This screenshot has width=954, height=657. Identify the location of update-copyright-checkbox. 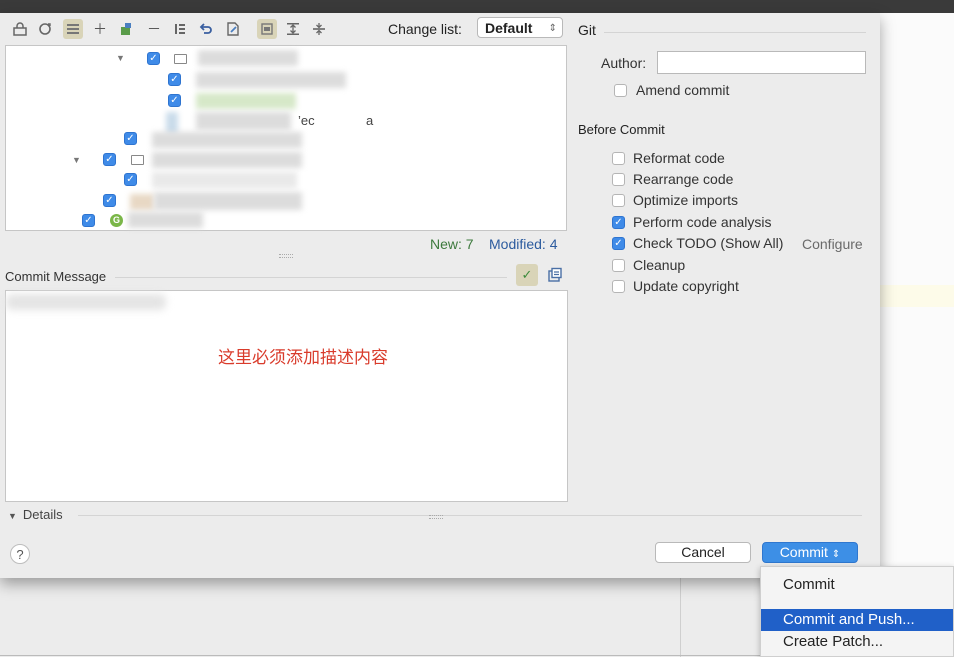
(618, 286).